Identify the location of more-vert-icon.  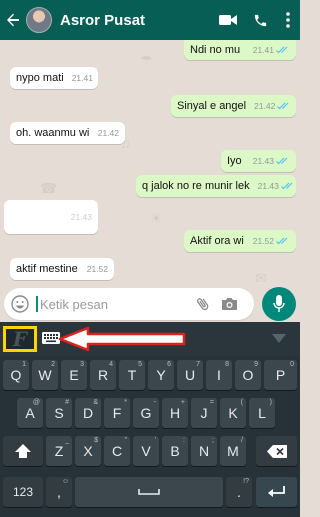
(288, 20).